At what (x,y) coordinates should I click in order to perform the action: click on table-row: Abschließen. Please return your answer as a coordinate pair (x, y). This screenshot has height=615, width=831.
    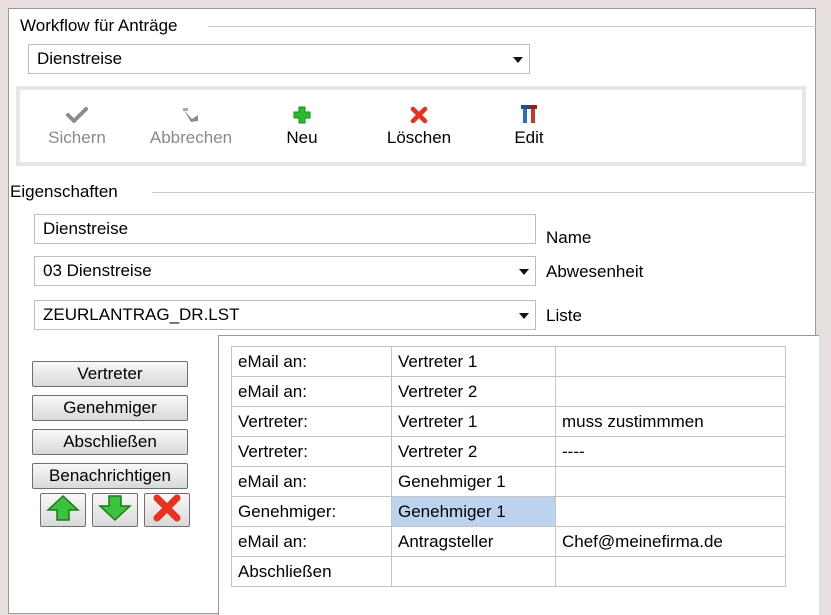
    Looking at the image, I should click on (508, 571).